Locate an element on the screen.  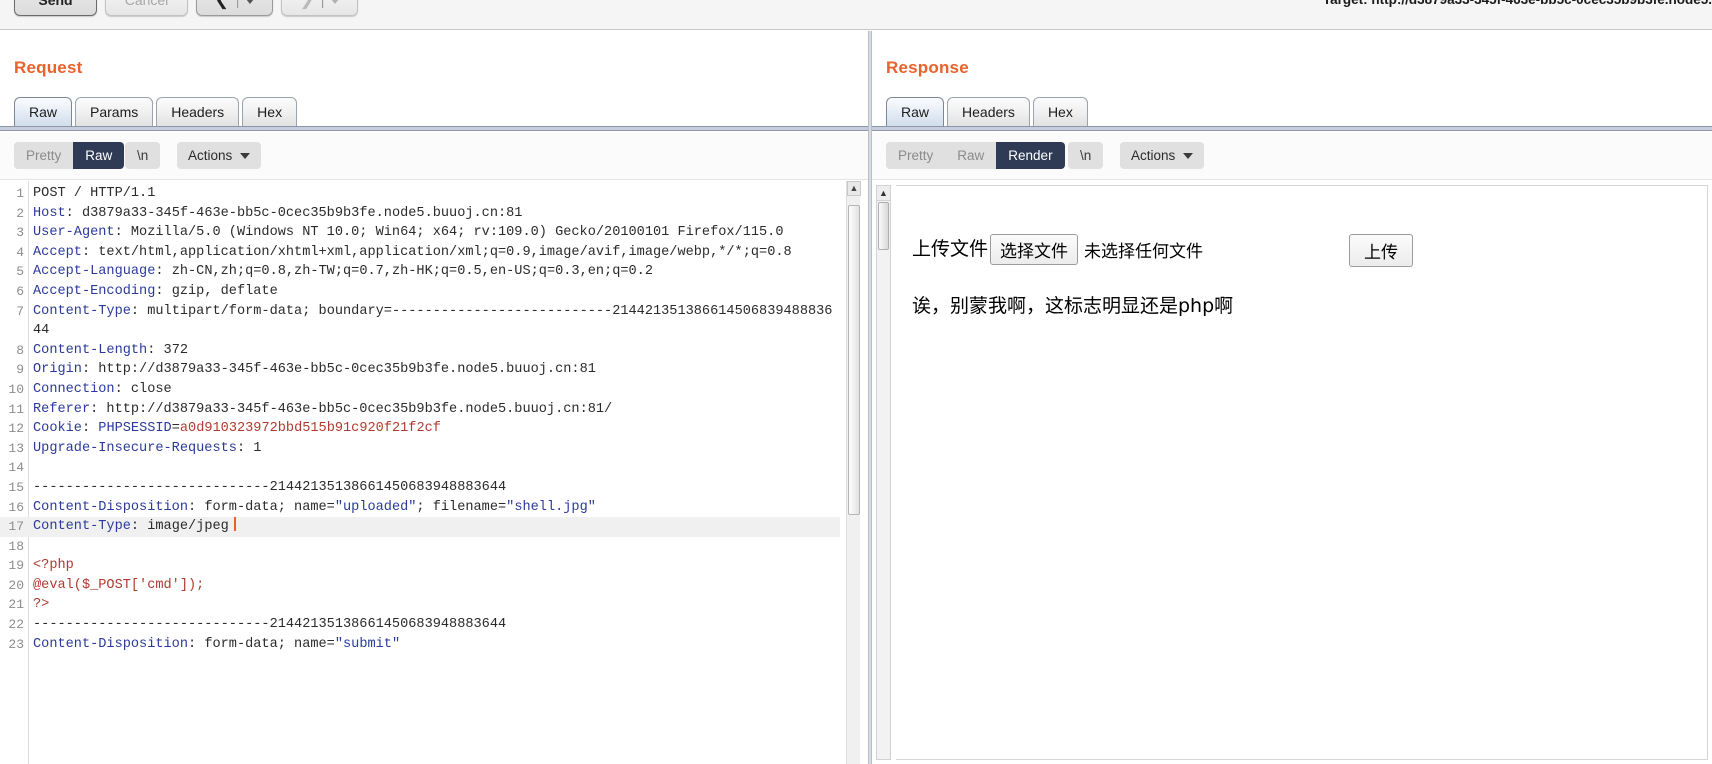
response-actions-label: Actions is located at coordinates (1153, 155).